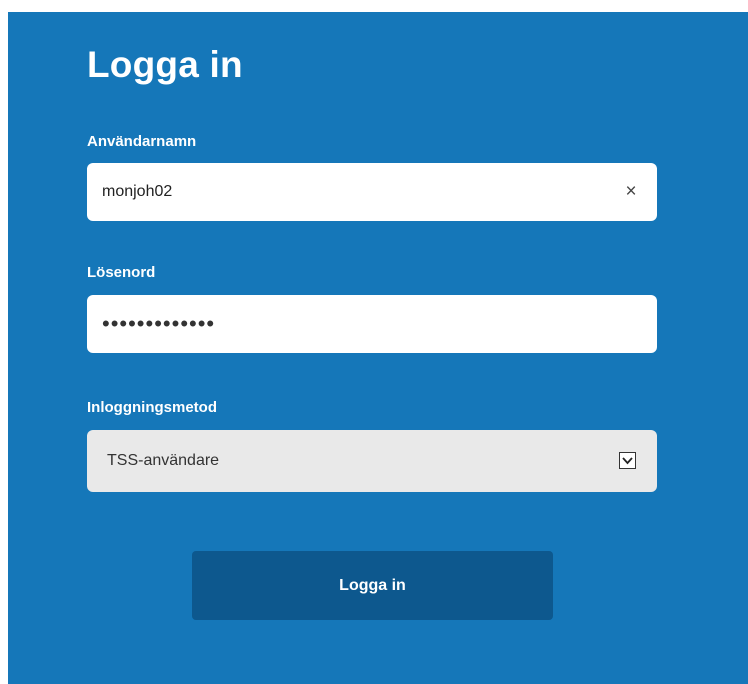 This screenshot has height=684, width=748. I want to click on username-label: Användarnamn, so click(142, 141).